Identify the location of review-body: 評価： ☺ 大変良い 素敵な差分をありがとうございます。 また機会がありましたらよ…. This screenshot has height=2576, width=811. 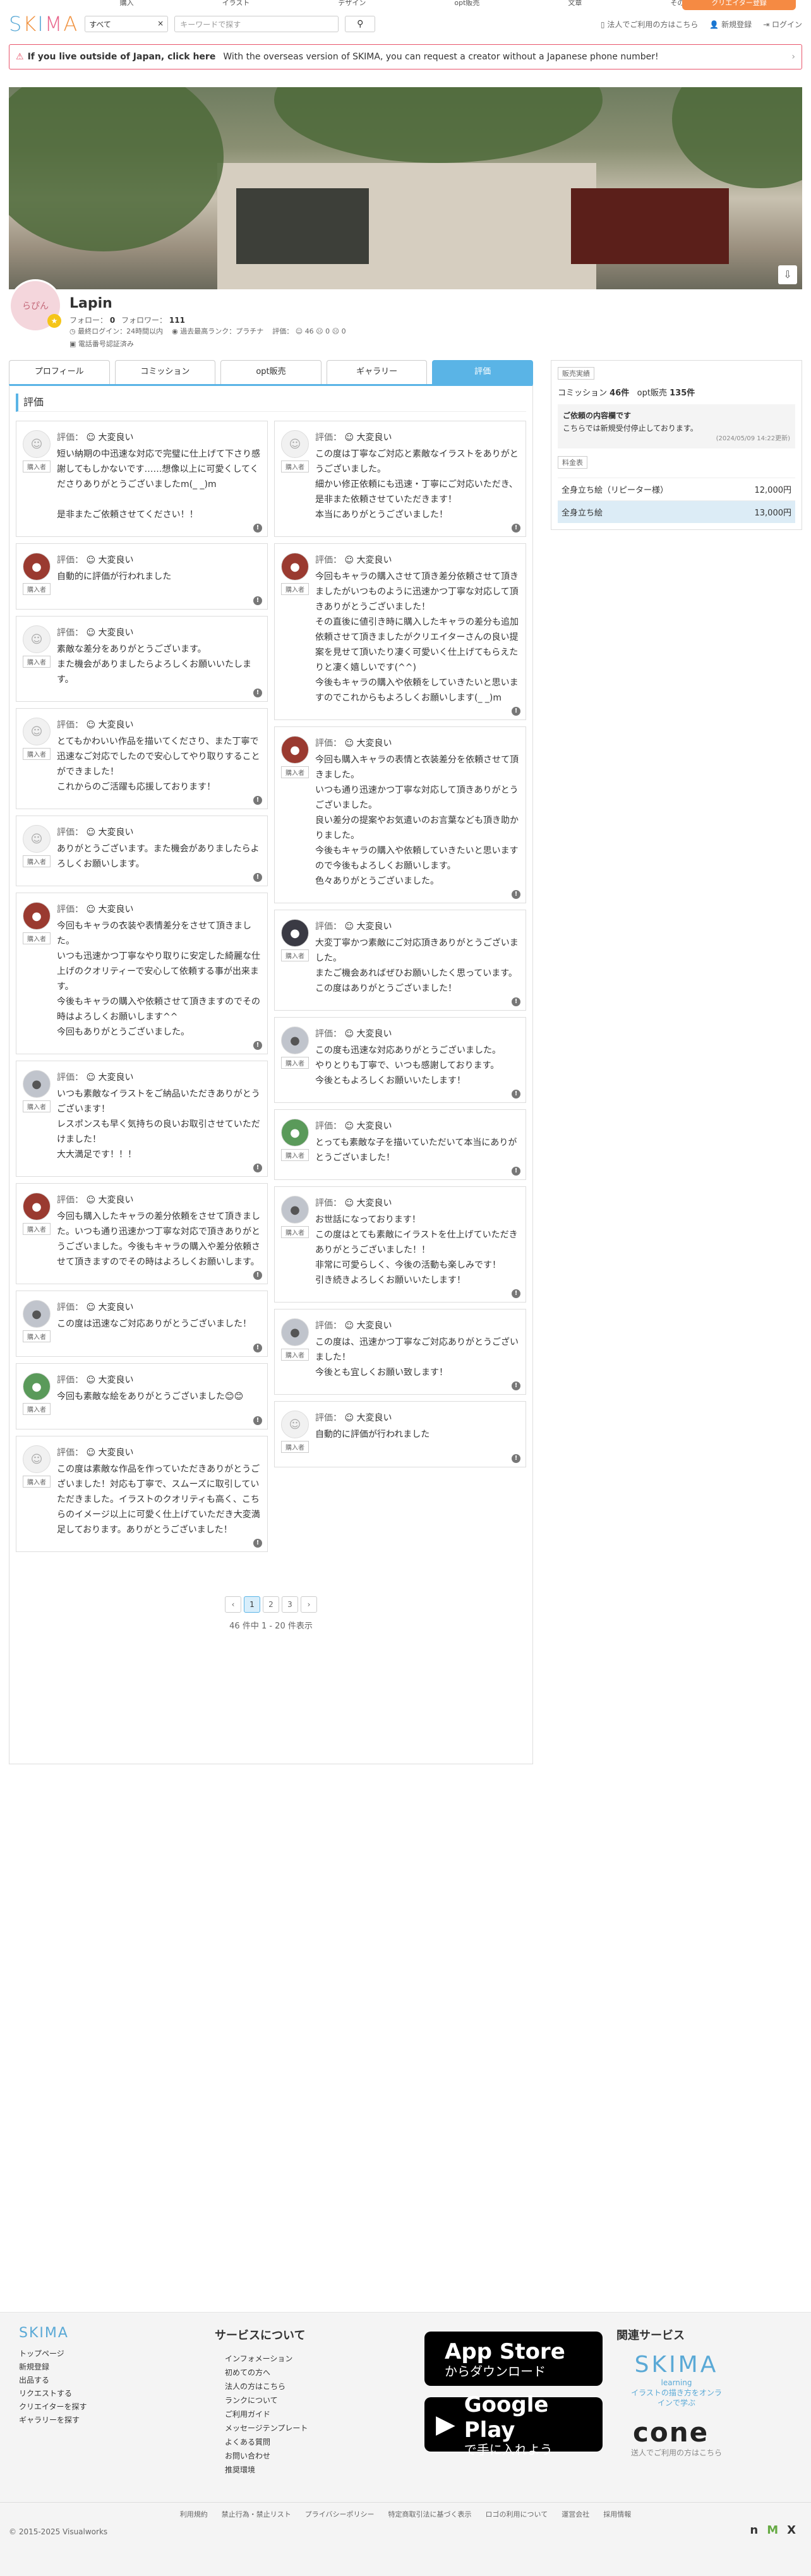
(159, 656).